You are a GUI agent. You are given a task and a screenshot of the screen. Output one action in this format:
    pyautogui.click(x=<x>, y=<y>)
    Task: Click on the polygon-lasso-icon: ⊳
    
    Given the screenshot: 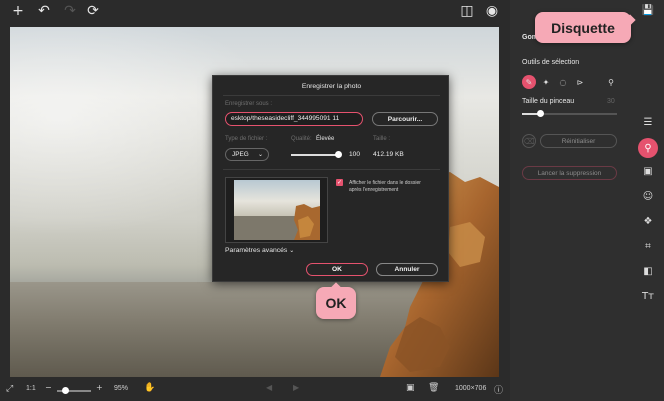 What is the action you would take?
    pyautogui.click(x=580, y=82)
    